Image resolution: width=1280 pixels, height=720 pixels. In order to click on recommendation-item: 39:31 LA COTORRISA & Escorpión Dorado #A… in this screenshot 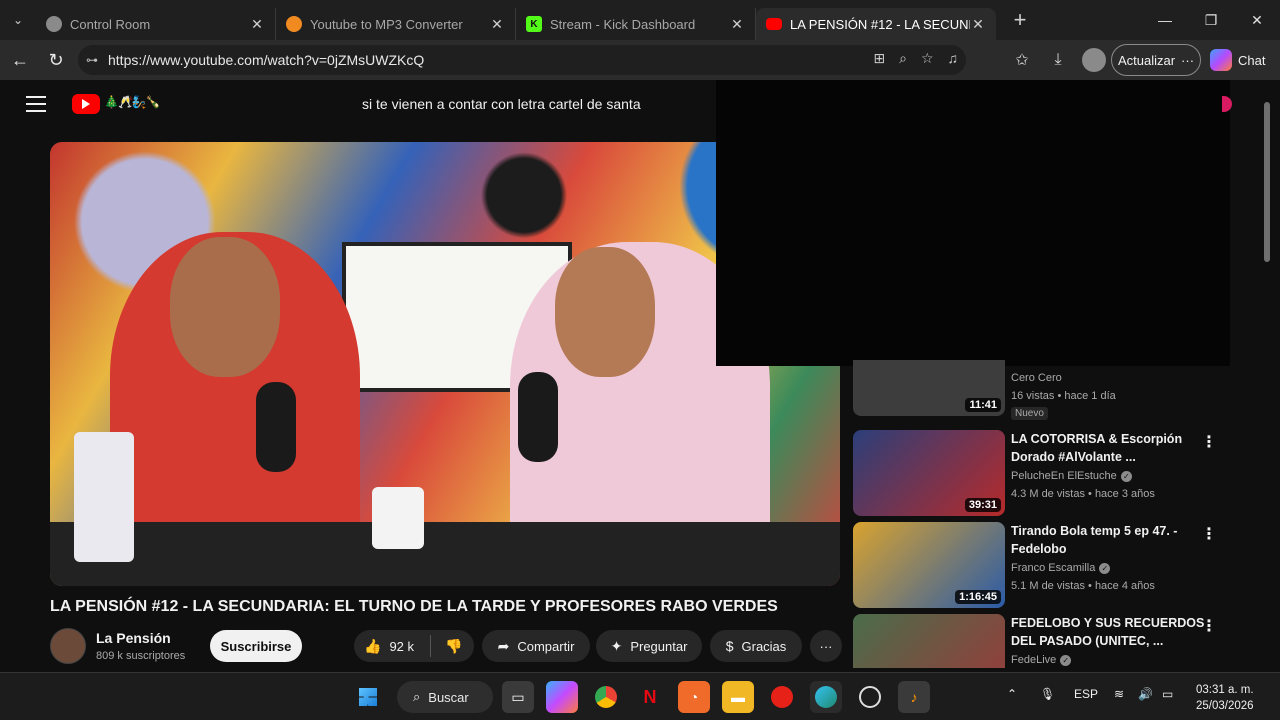, I will do `click(1053, 474)`.